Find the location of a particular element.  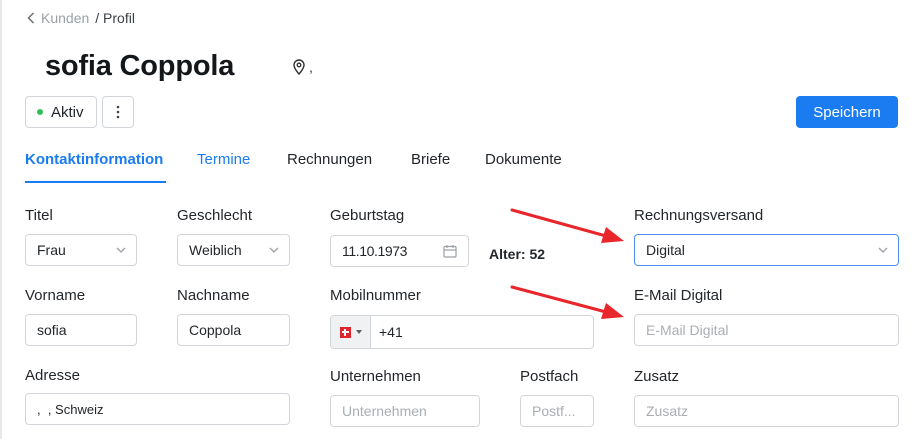

country-code-selector is located at coordinates (351, 332).